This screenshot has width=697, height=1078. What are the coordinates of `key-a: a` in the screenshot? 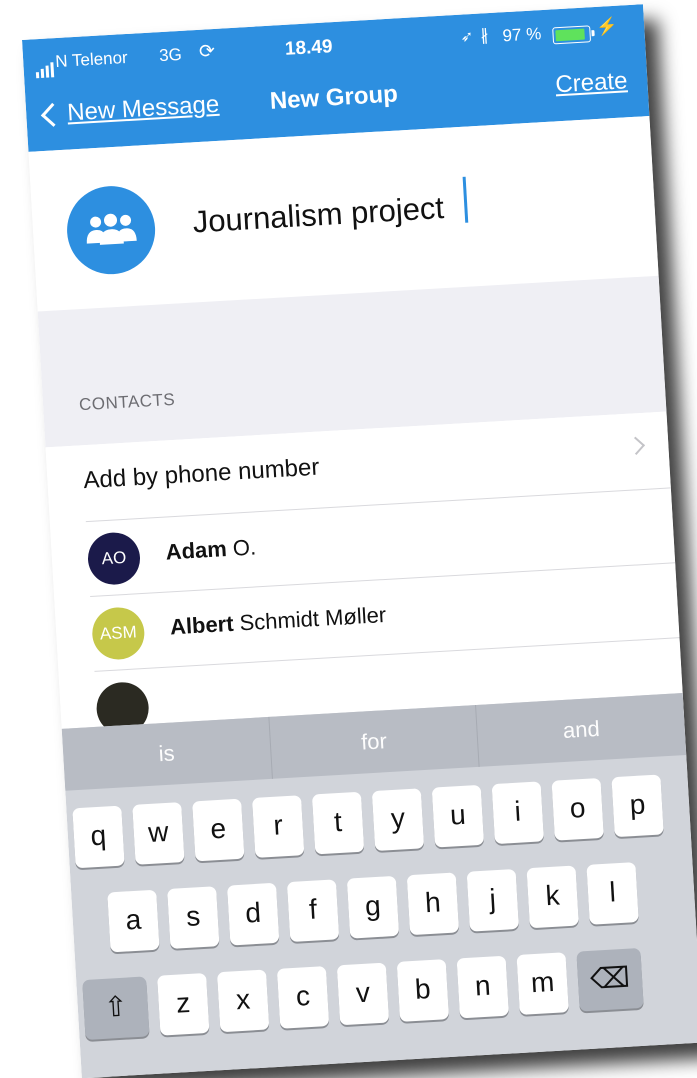 It's located at (133, 921).